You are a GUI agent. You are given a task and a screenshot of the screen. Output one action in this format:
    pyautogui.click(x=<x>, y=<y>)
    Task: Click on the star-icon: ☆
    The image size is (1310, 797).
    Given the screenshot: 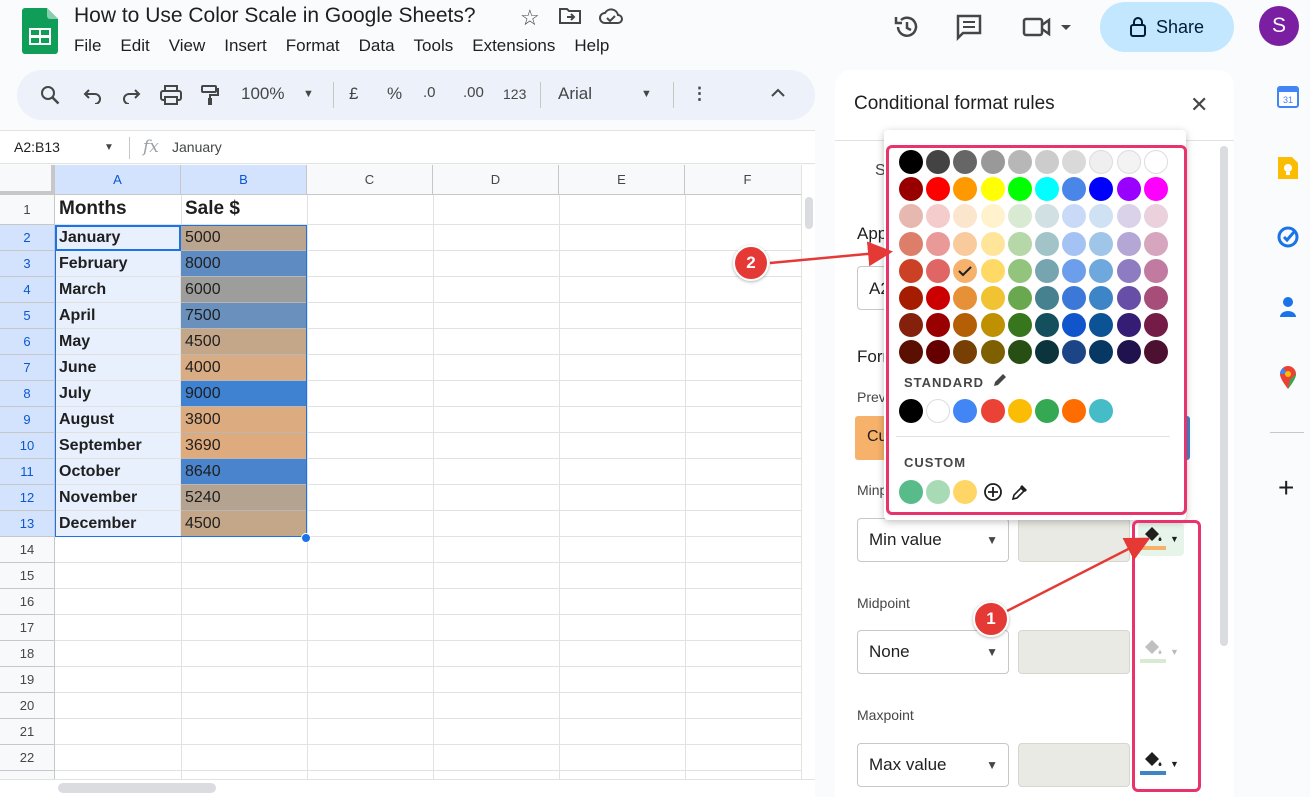 What is the action you would take?
    pyautogui.click(x=530, y=18)
    